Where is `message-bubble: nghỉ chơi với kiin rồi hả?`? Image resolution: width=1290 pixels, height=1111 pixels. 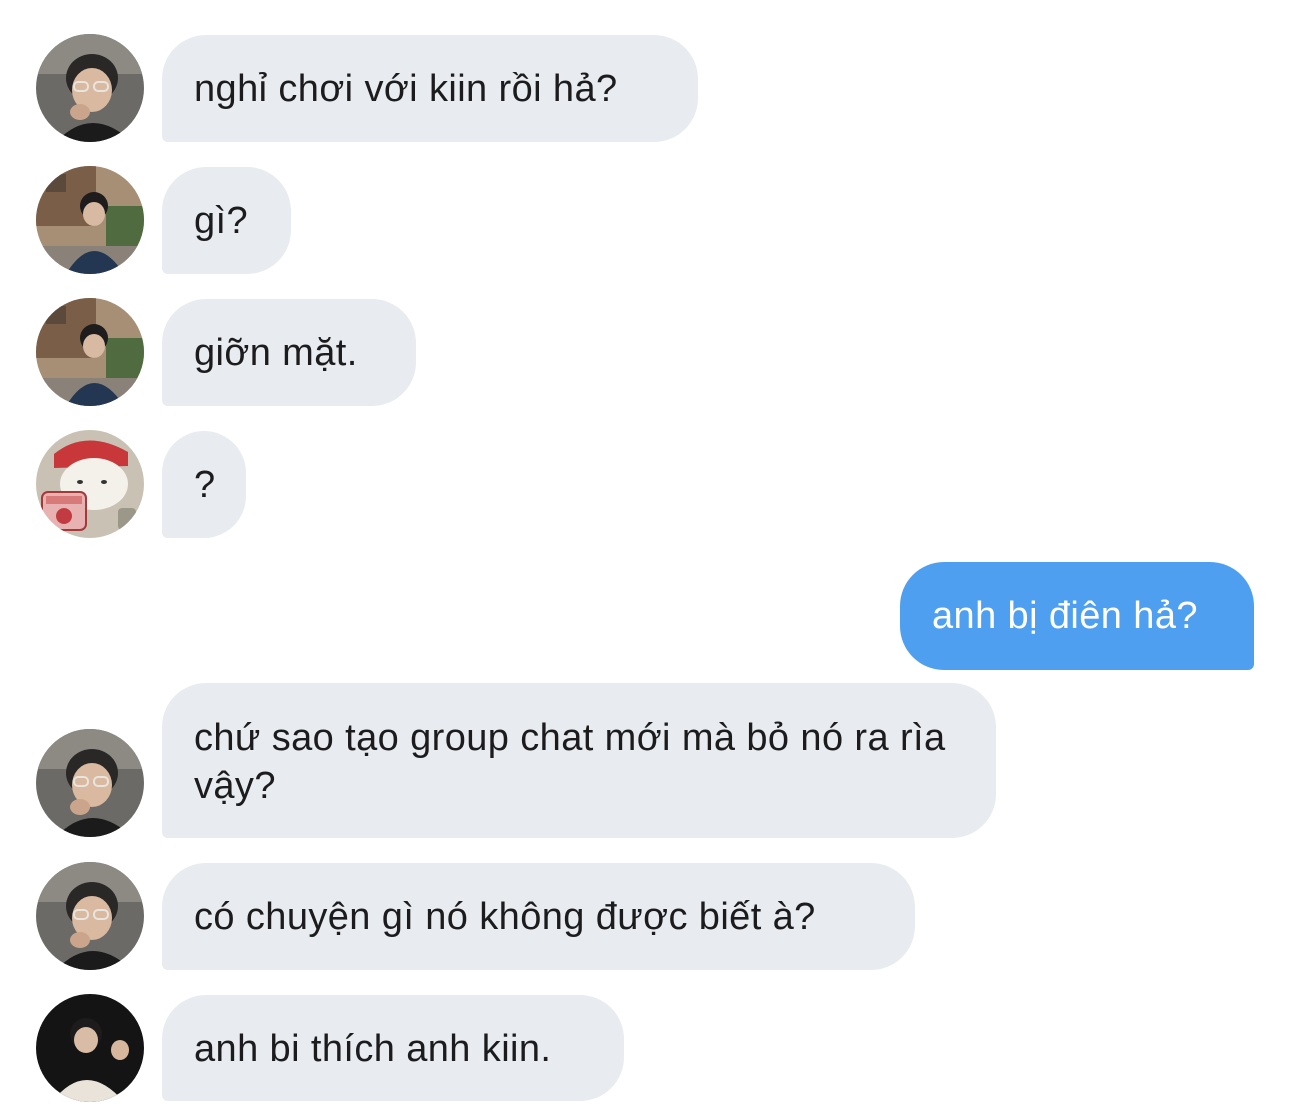
message-bubble: nghỉ chơi với kiin rồi hả? is located at coordinates (430, 88).